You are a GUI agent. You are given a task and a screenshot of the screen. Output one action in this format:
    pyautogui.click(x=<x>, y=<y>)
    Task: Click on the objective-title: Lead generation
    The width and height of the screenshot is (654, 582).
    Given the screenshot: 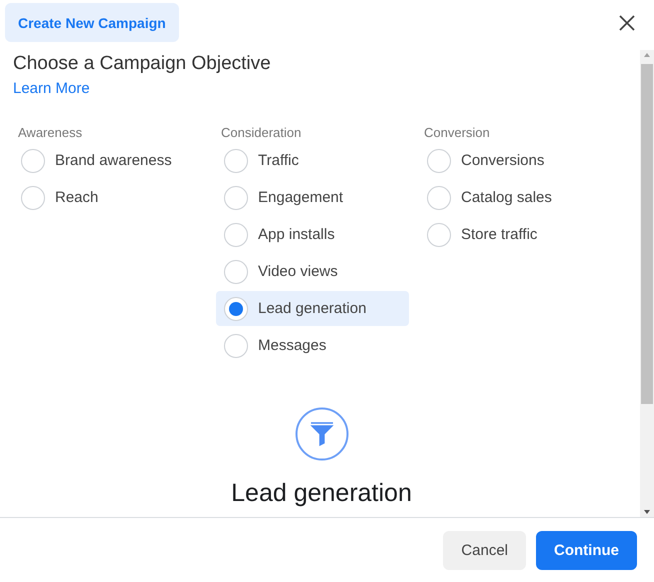 What is the action you would take?
    pyautogui.click(x=321, y=493)
    